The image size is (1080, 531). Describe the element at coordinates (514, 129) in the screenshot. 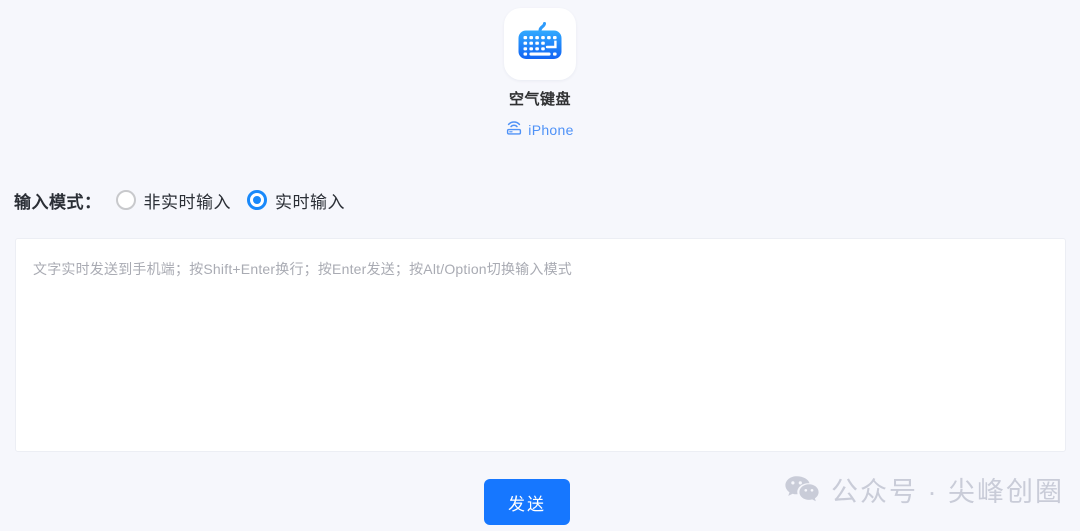

I see `wireless-device-icon` at that location.